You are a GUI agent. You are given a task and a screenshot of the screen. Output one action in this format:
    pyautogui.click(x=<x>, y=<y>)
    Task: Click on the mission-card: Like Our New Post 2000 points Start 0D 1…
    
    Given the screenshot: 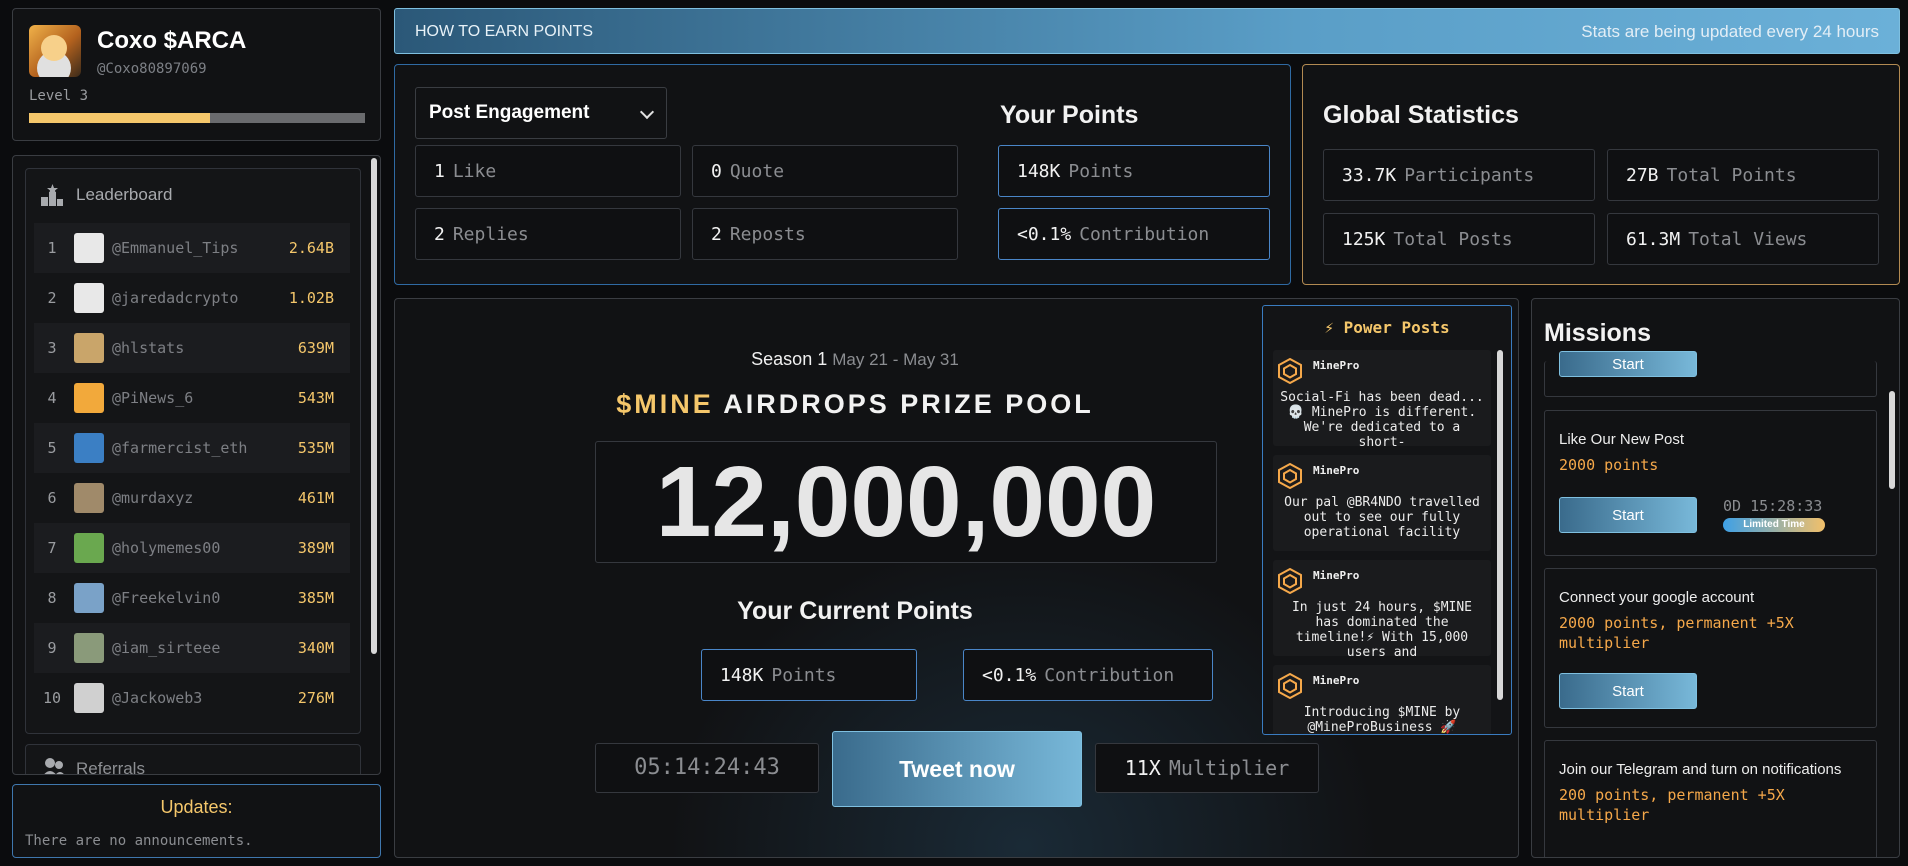 What is the action you would take?
    pyautogui.click(x=1710, y=483)
    